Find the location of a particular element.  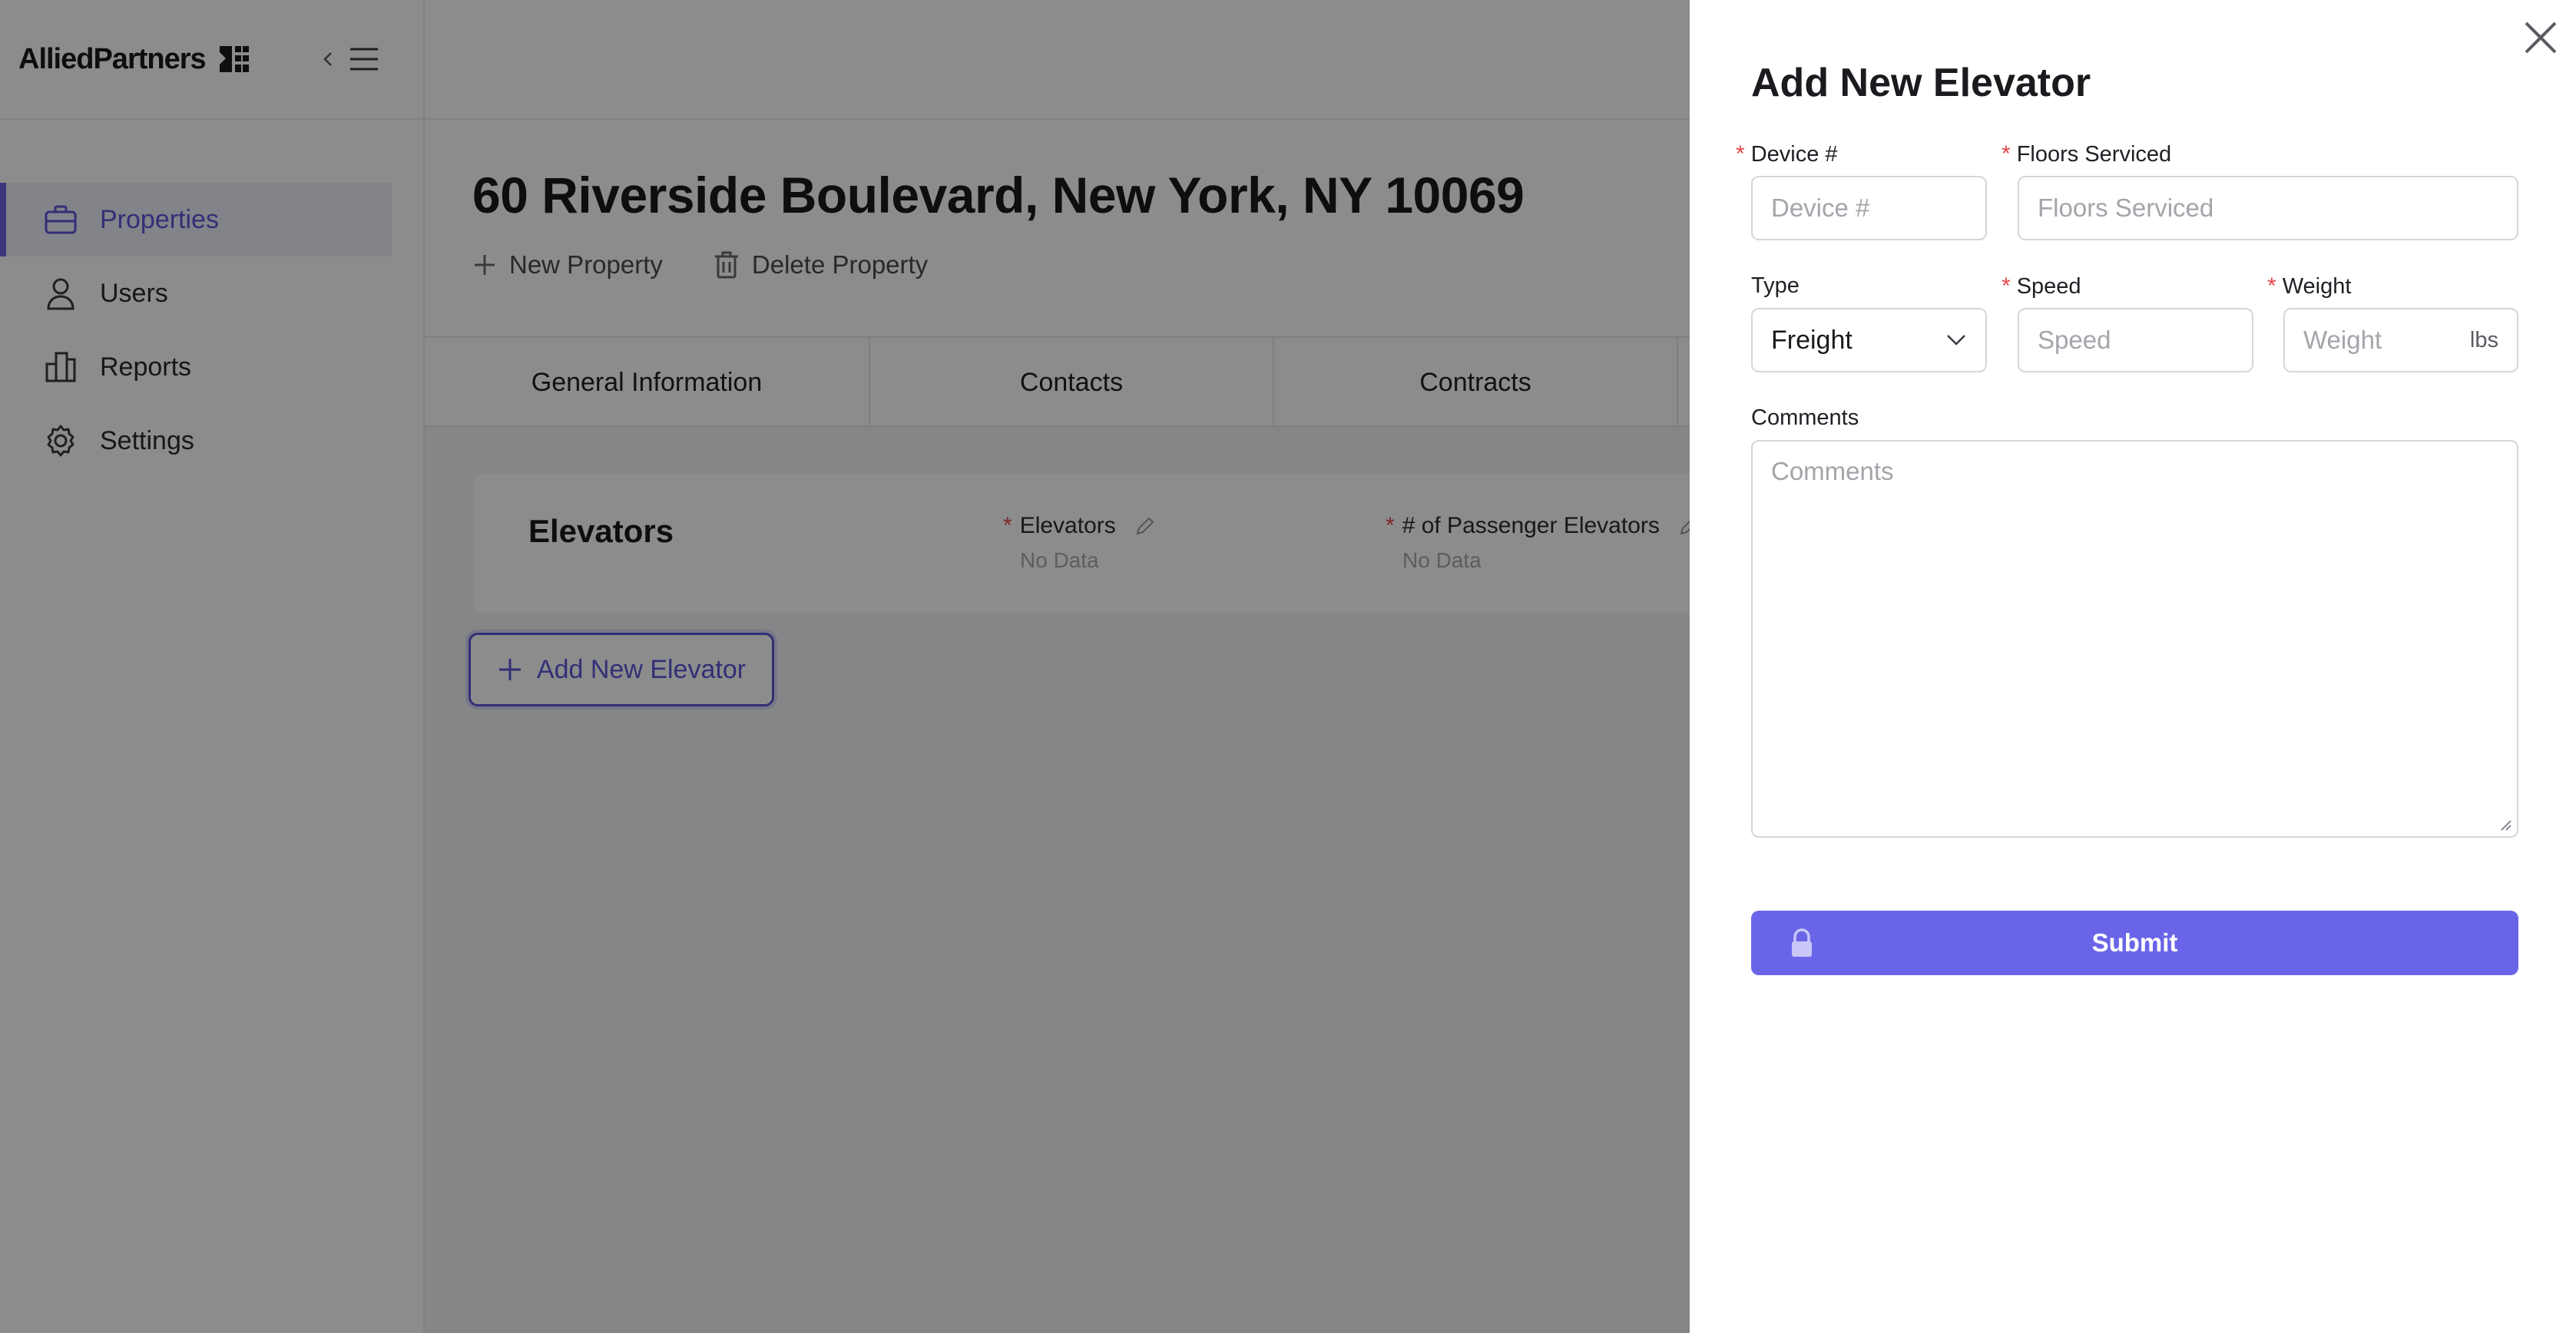

speed-input: Speed is located at coordinates (2135, 340).